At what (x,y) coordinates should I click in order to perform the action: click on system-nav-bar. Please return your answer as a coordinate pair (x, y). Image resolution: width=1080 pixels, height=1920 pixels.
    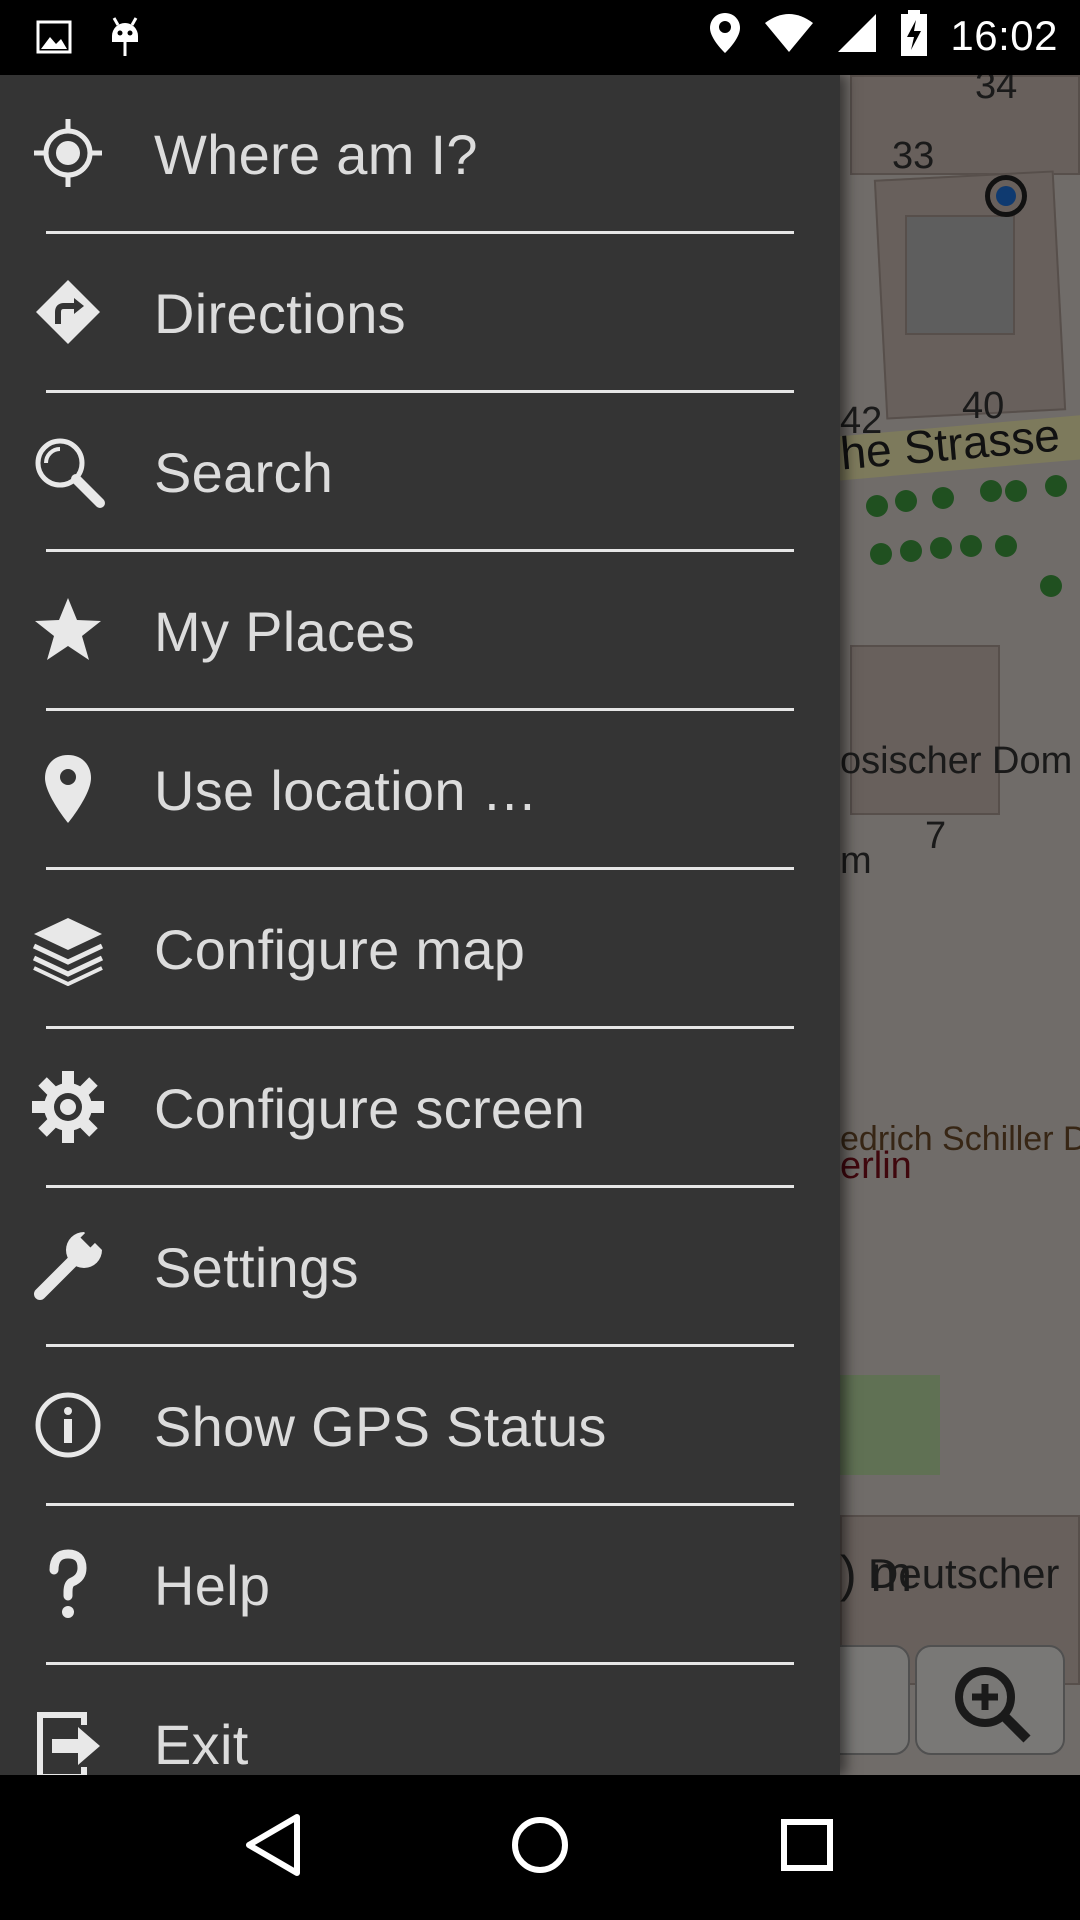
    Looking at the image, I should click on (540, 1847).